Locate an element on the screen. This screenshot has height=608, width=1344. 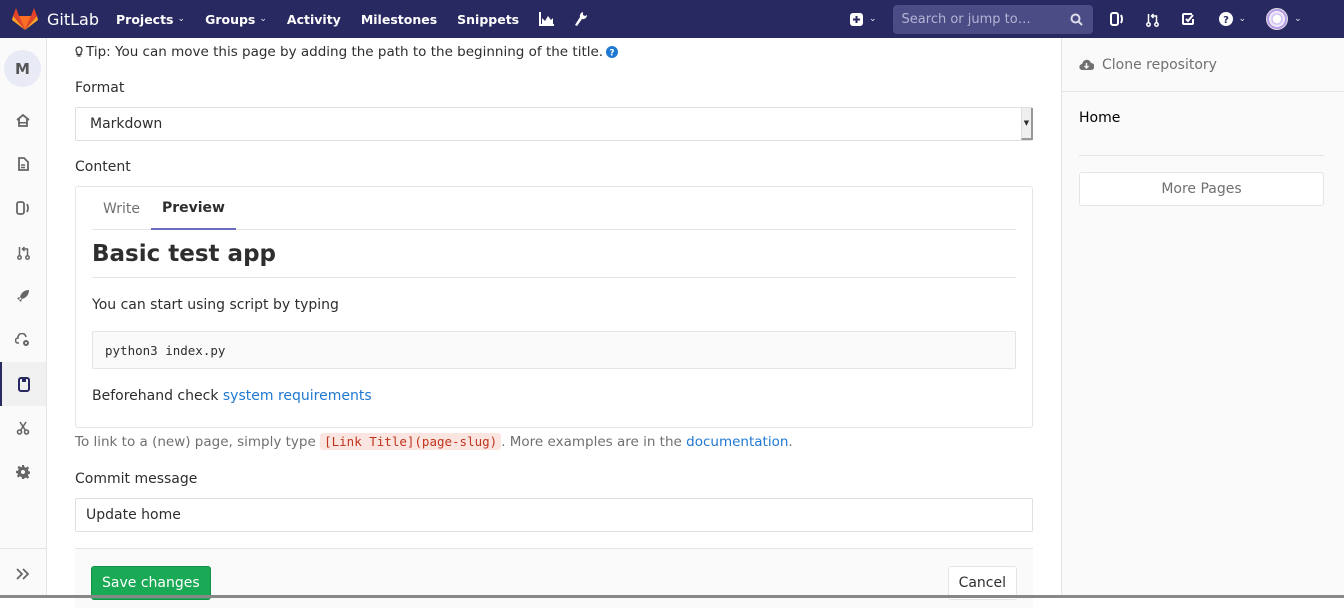
user-menu: ⌄ is located at coordinates (1284, 19).